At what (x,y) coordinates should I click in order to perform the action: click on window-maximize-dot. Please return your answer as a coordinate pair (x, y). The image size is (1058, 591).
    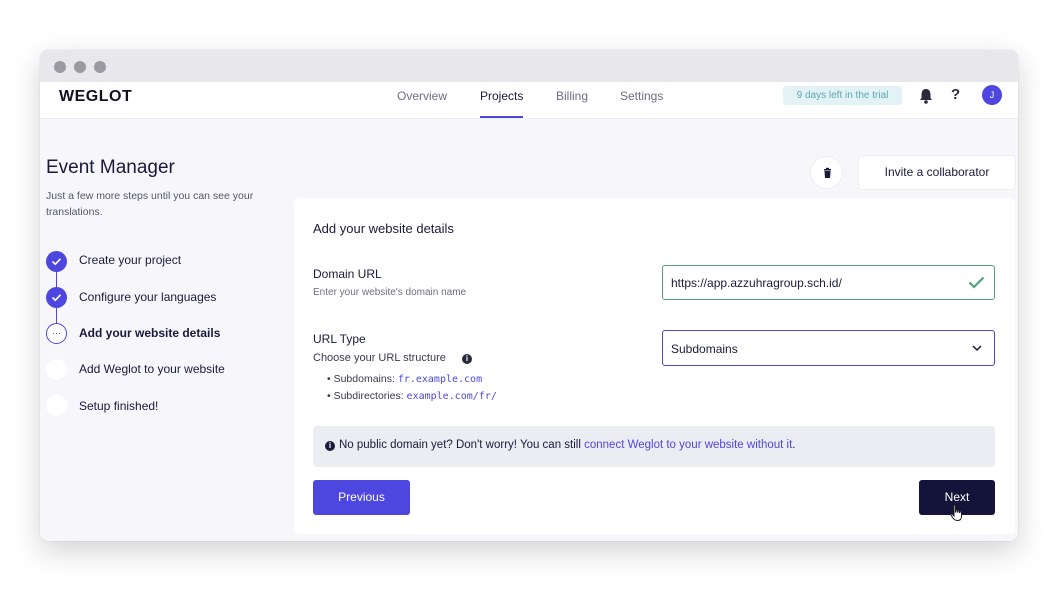
    Looking at the image, I should click on (100, 67).